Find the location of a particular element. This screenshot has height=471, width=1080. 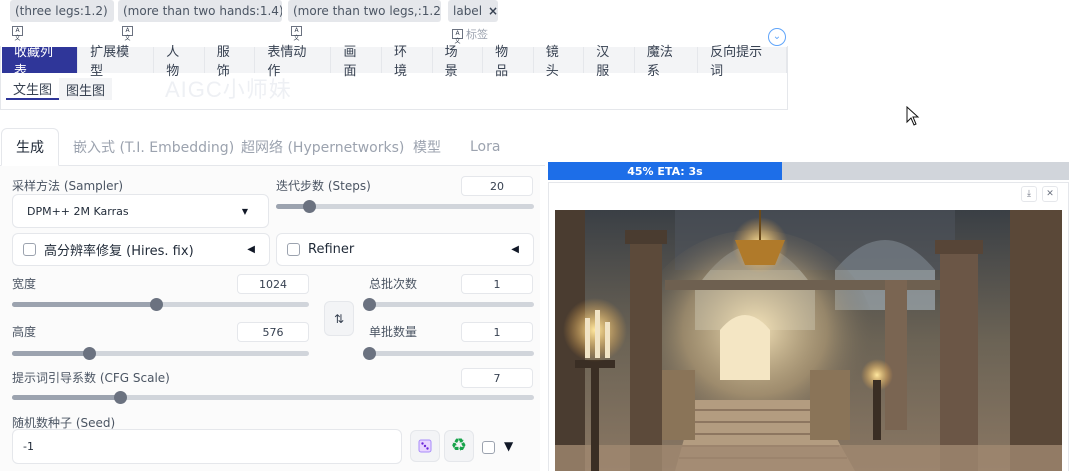

recycle-icon: ♻ is located at coordinates (459, 445).